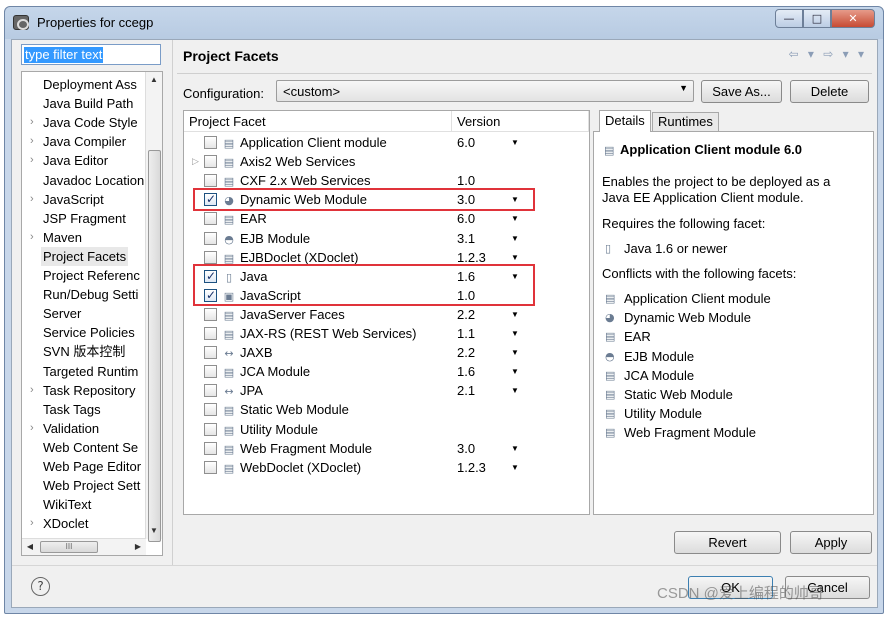 Image resolution: width=889 pixels, height=617 pixels. Describe the element at coordinates (386, 429) in the screenshot. I see `facet-row: ▤ Utility Module` at that location.